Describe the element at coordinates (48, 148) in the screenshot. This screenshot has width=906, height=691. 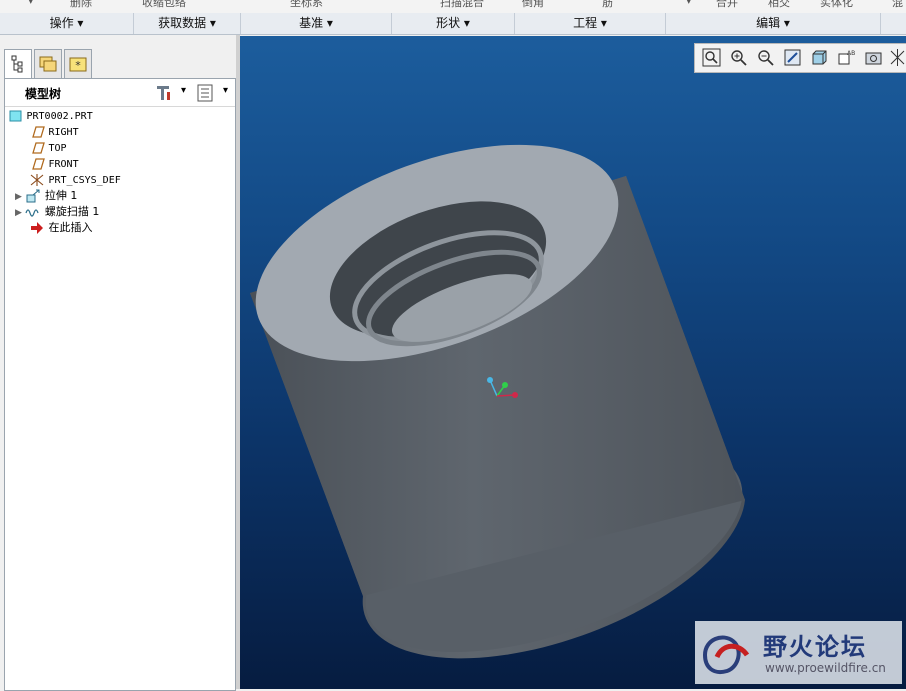
I see `tree-item-top: TOP` at that location.